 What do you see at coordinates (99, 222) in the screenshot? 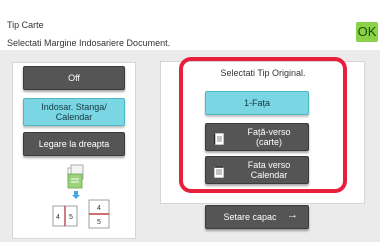
I see `calendar-page-b: 5` at bounding box center [99, 222].